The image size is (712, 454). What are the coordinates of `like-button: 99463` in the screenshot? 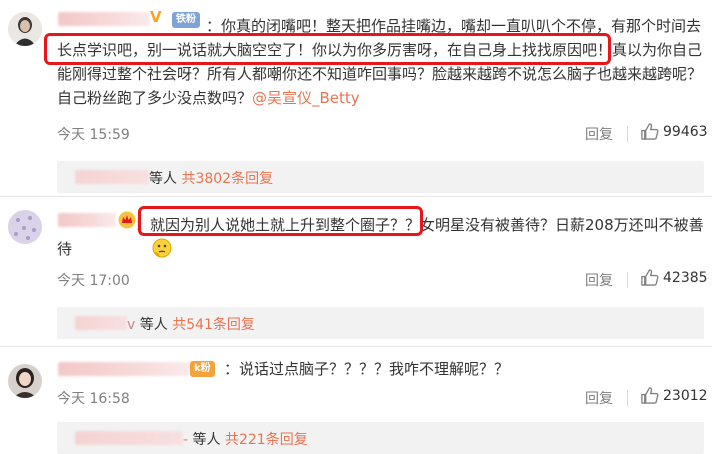 It's located at (674, 131).